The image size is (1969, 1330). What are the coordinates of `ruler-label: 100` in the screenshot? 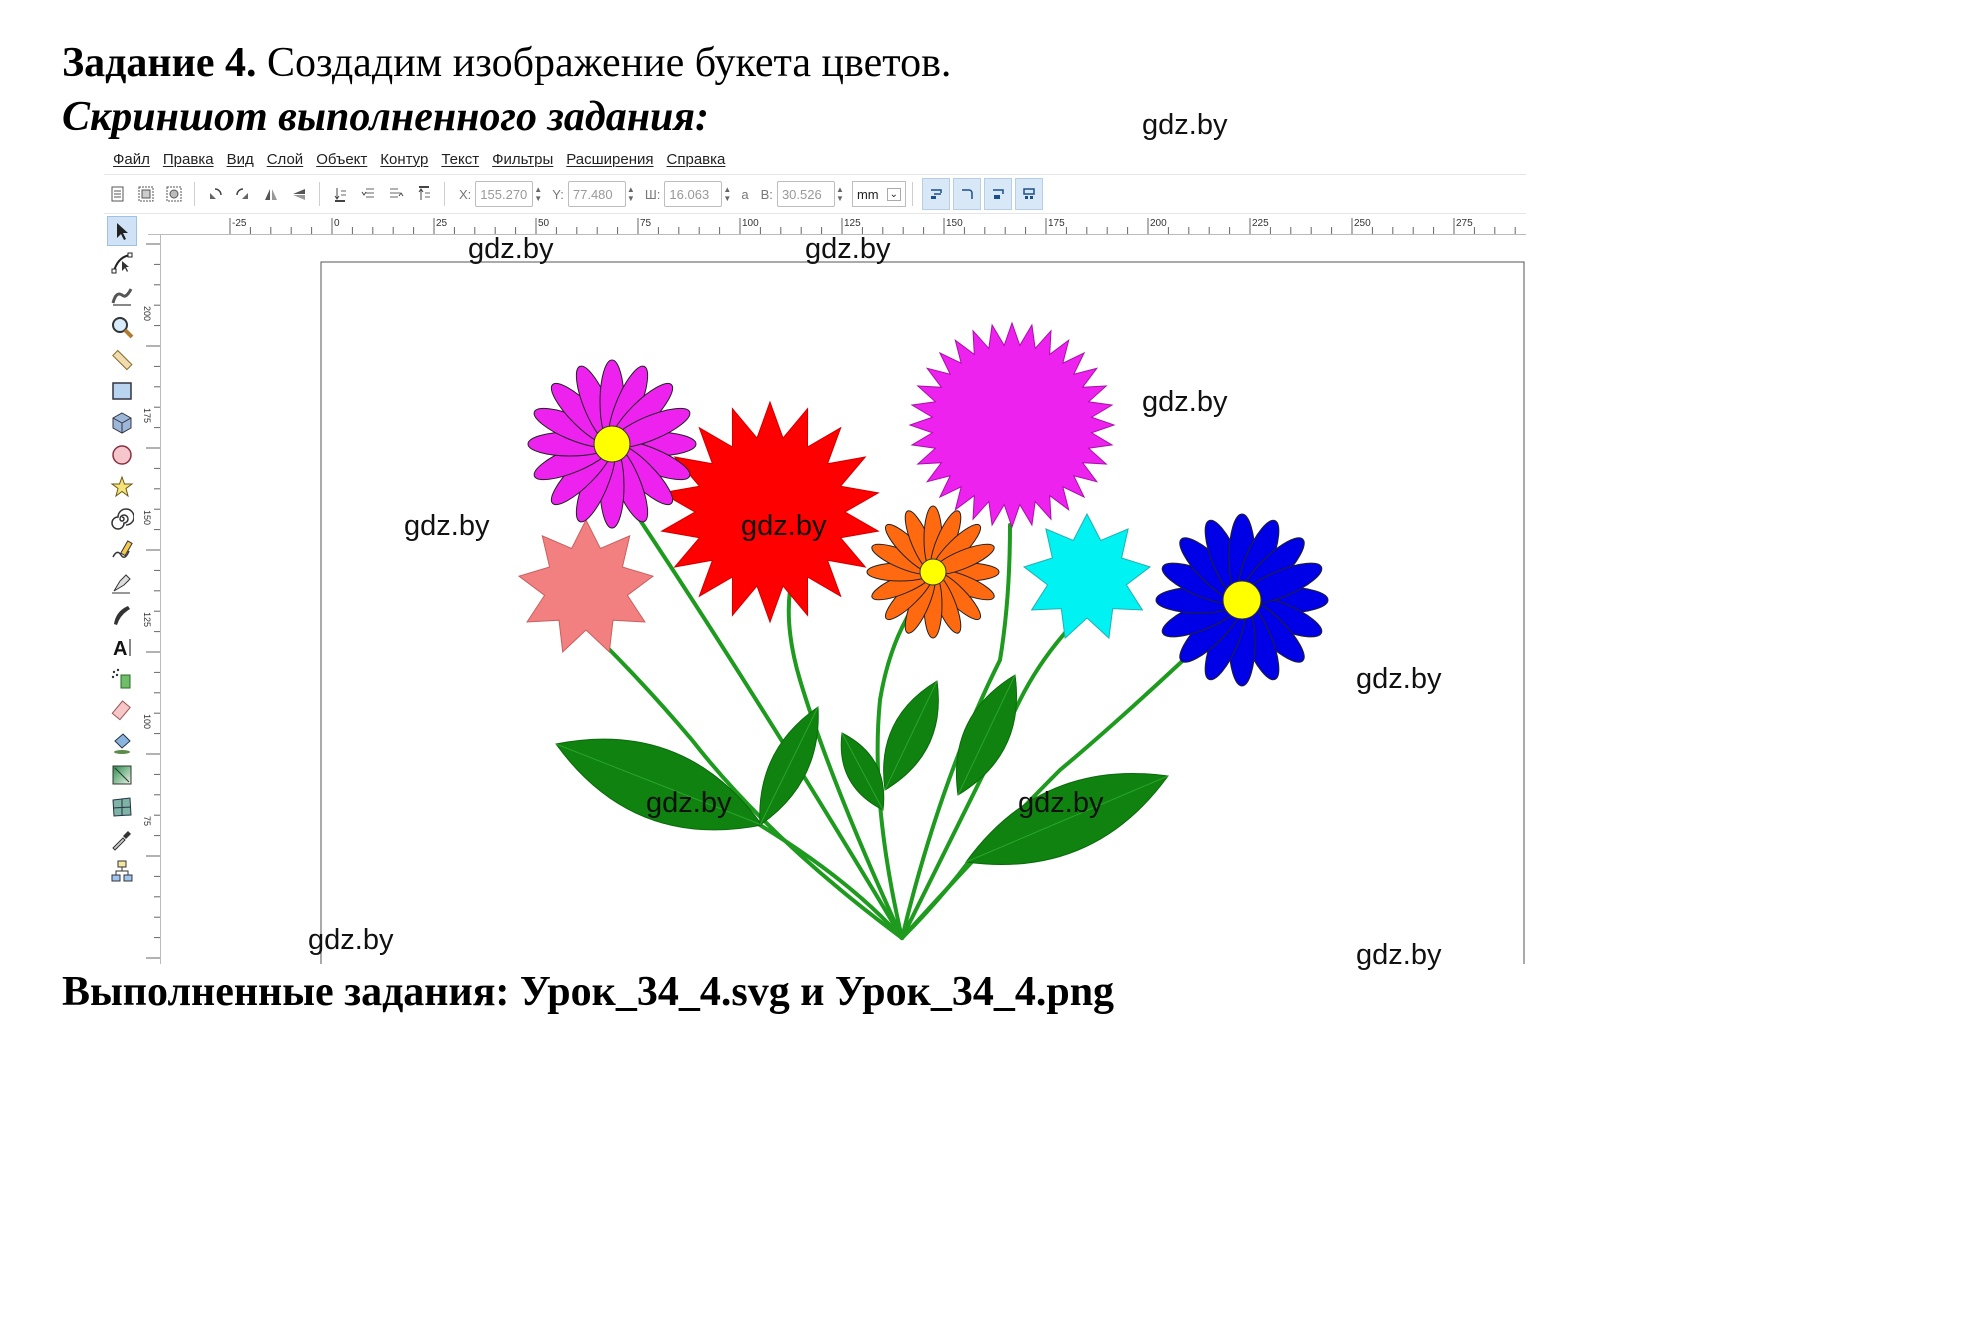 It's located at (750, 223).